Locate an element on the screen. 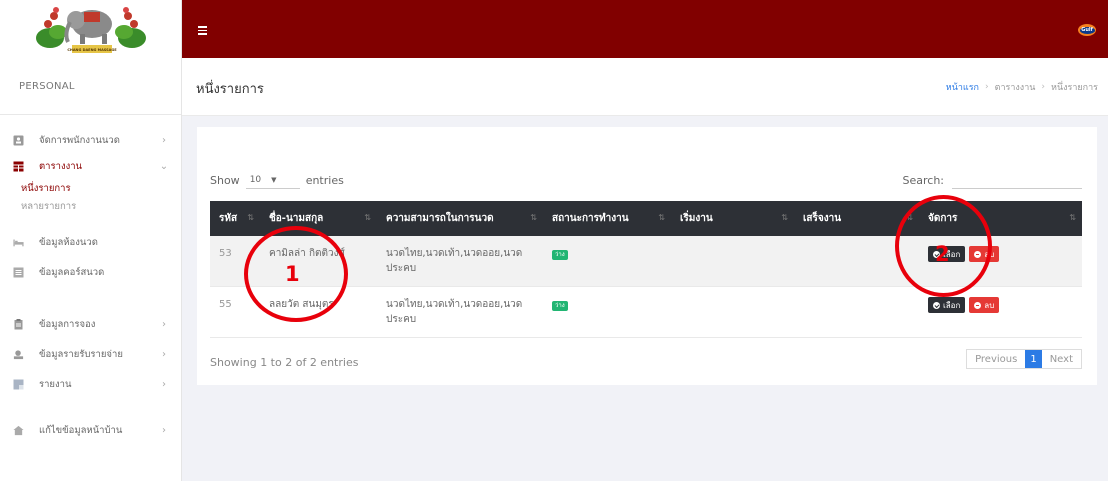 Image resolution: width=1108 pixels, height=481 pixels. search-label: Search: is located at coordinates (923, 180).